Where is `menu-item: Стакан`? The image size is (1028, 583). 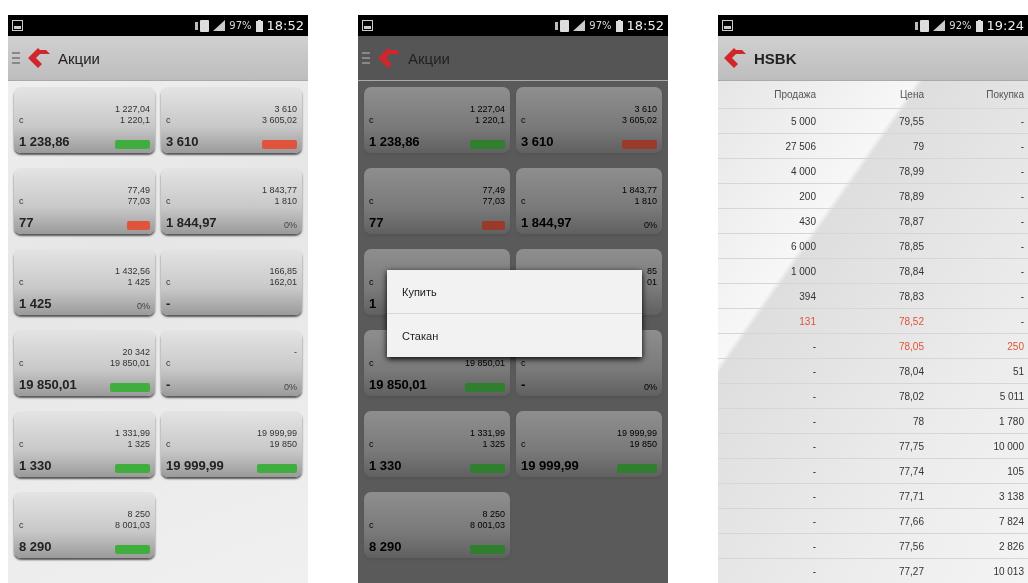 menu-item: Стакан is located at coordinates (514, 335).